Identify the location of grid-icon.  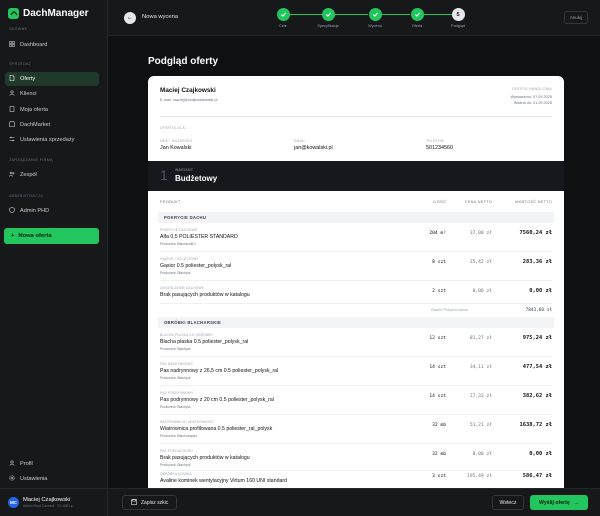
(12, 45).